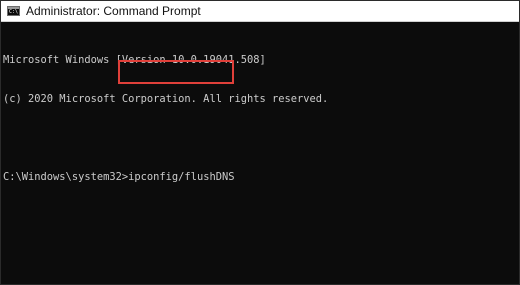 This screenshot has height=285, width=520. What do you see at coordinates (261, 177) in the screenshot?
I see `console-command-line: C:\Windows\system32>ipconfig/flushDNS` at bounding box center [261, 177].